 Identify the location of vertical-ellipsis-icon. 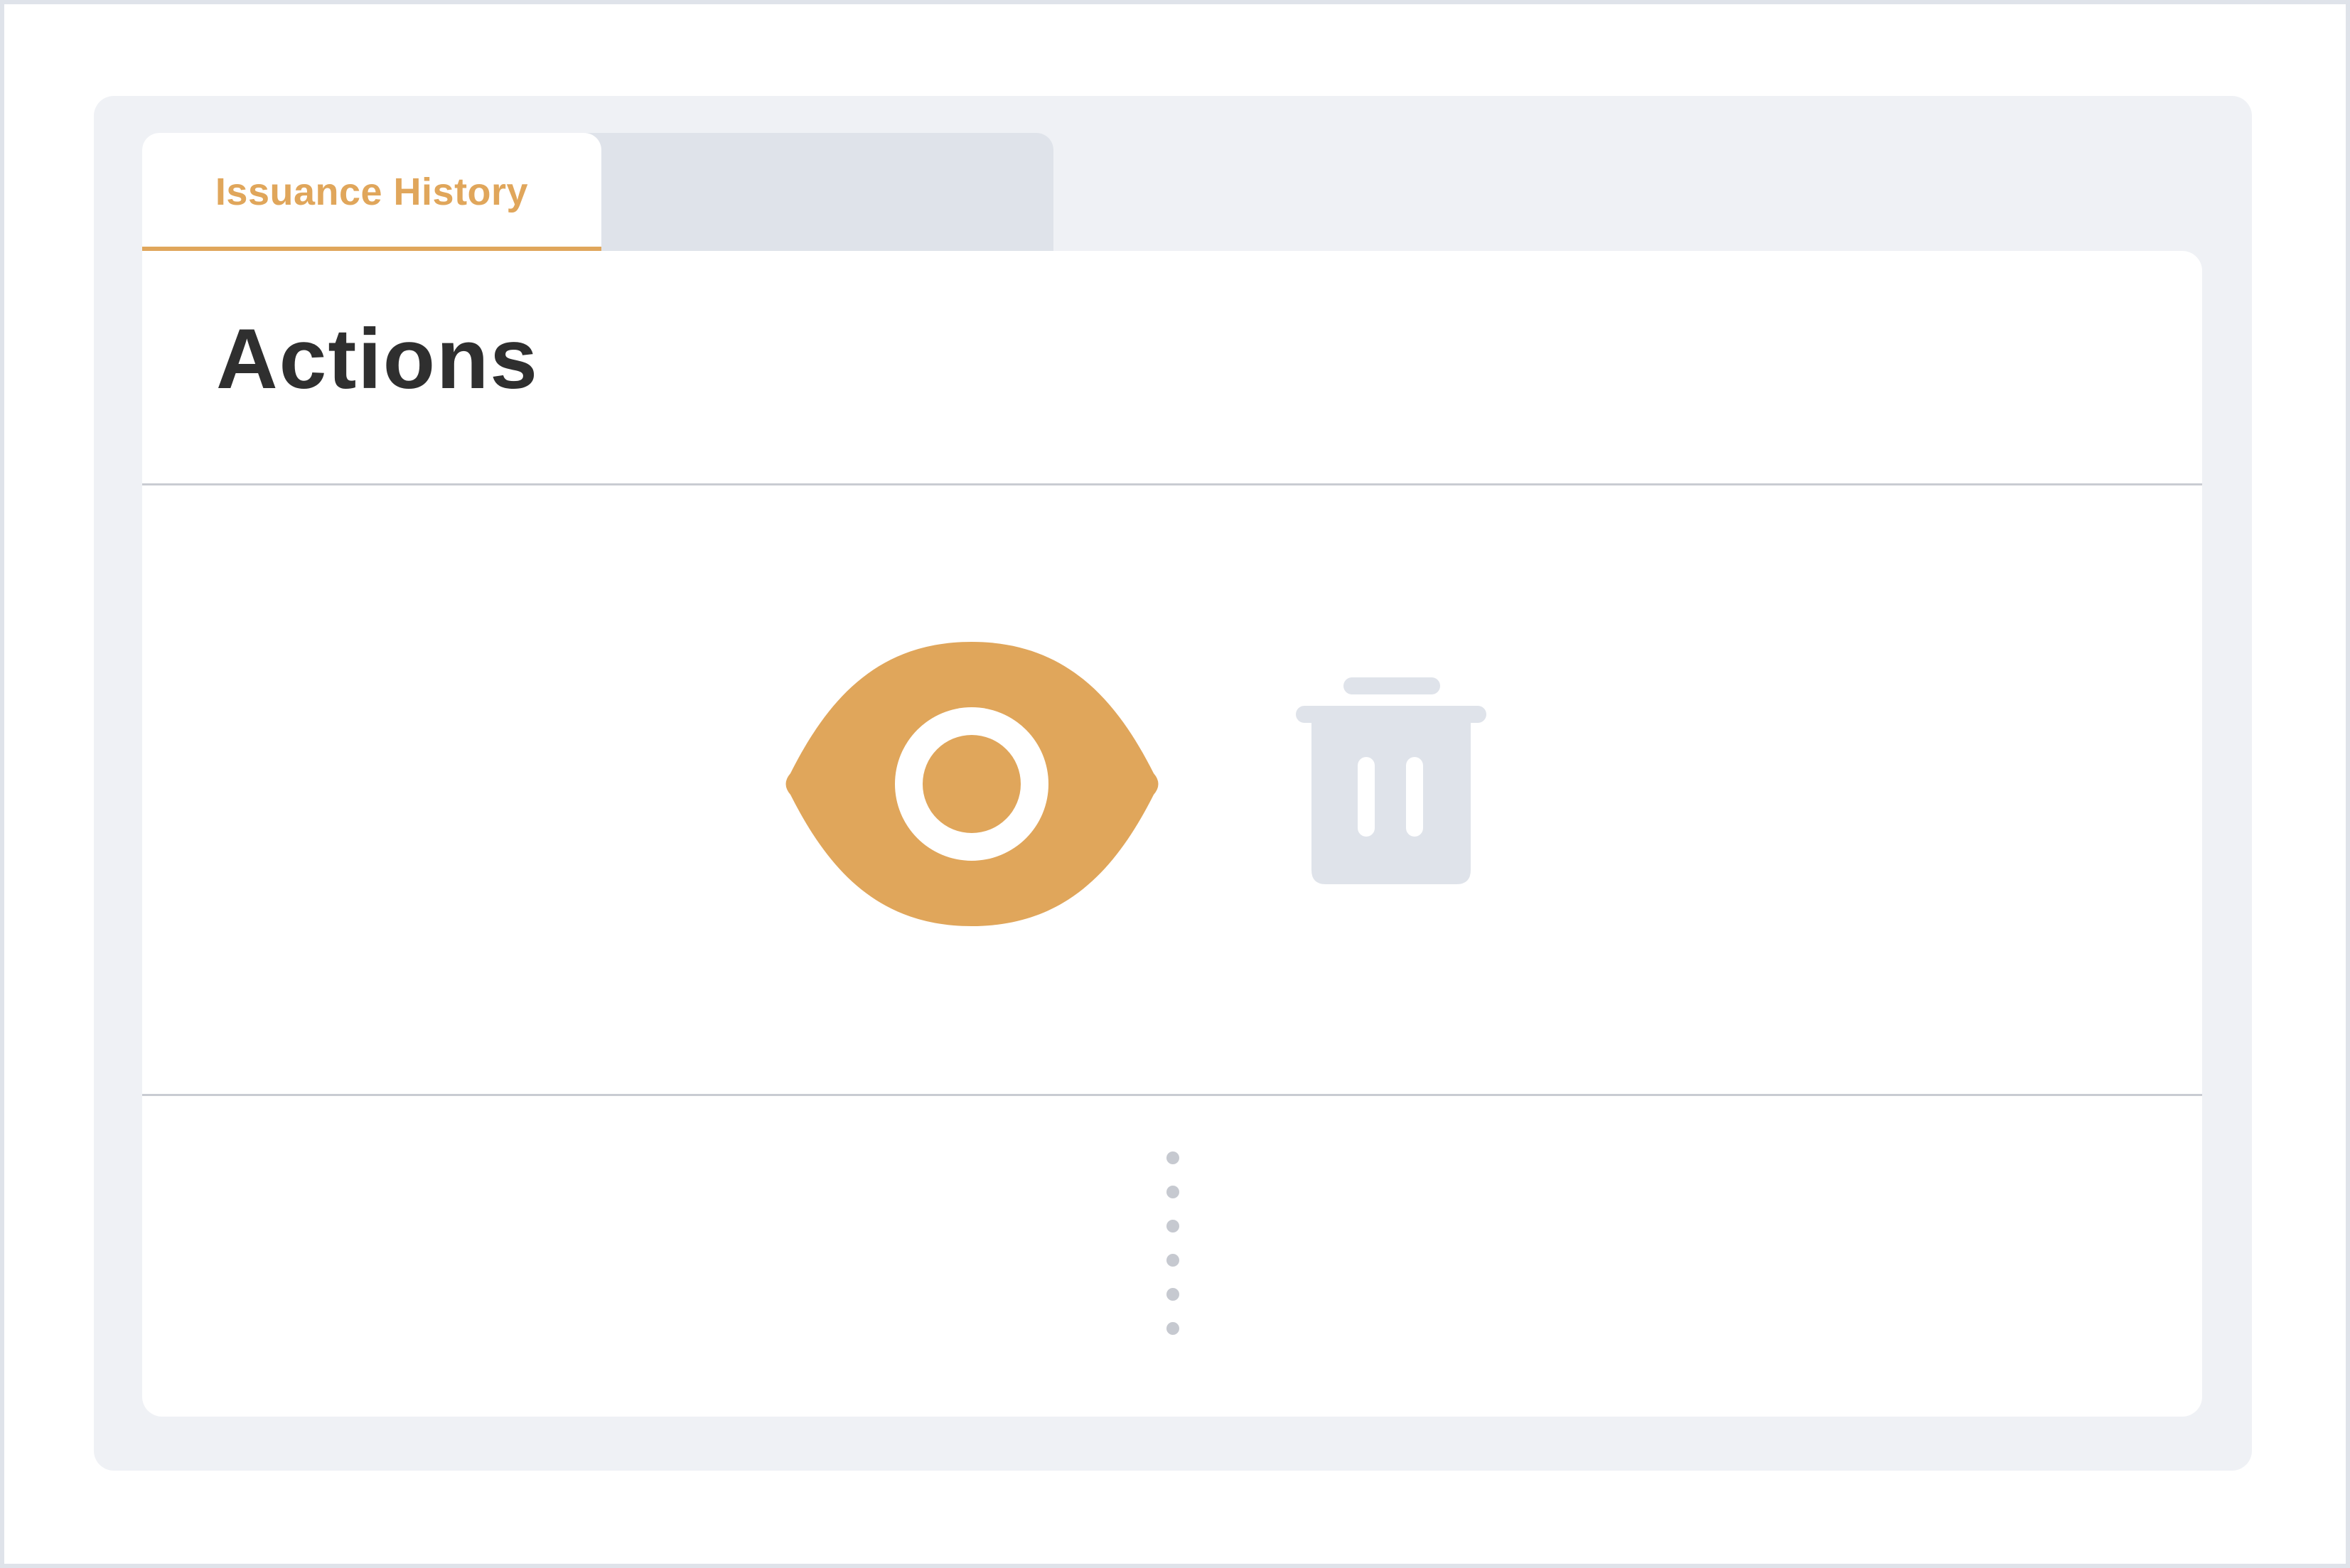
(1173, 1251).